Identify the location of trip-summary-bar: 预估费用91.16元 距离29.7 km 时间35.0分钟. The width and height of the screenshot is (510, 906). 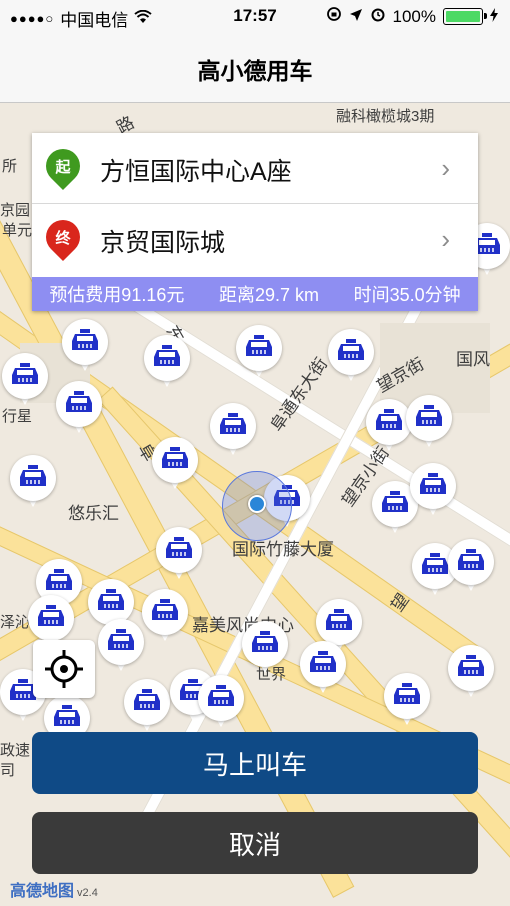
(255, 294).